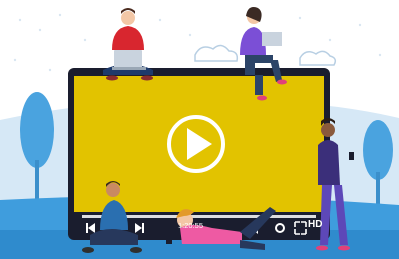 Image resolution: width=399 pixels, height=259 pixels. I want to click on time-display: 1:20:55, so click(191, 225).